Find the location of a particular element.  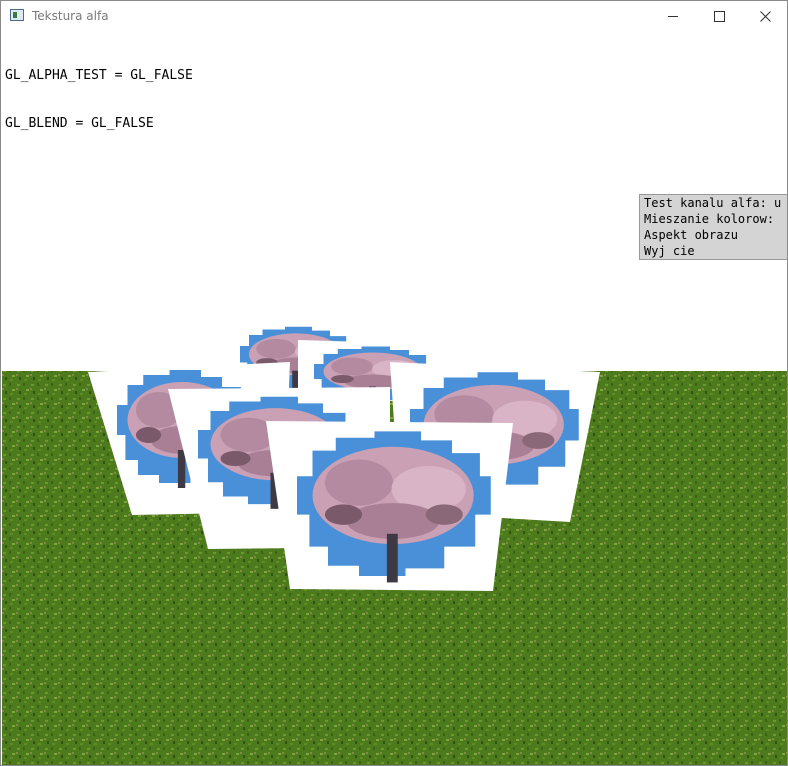

hud-blend: GL_BLEND = GL_FALSE is located at coordinates (79, 123).